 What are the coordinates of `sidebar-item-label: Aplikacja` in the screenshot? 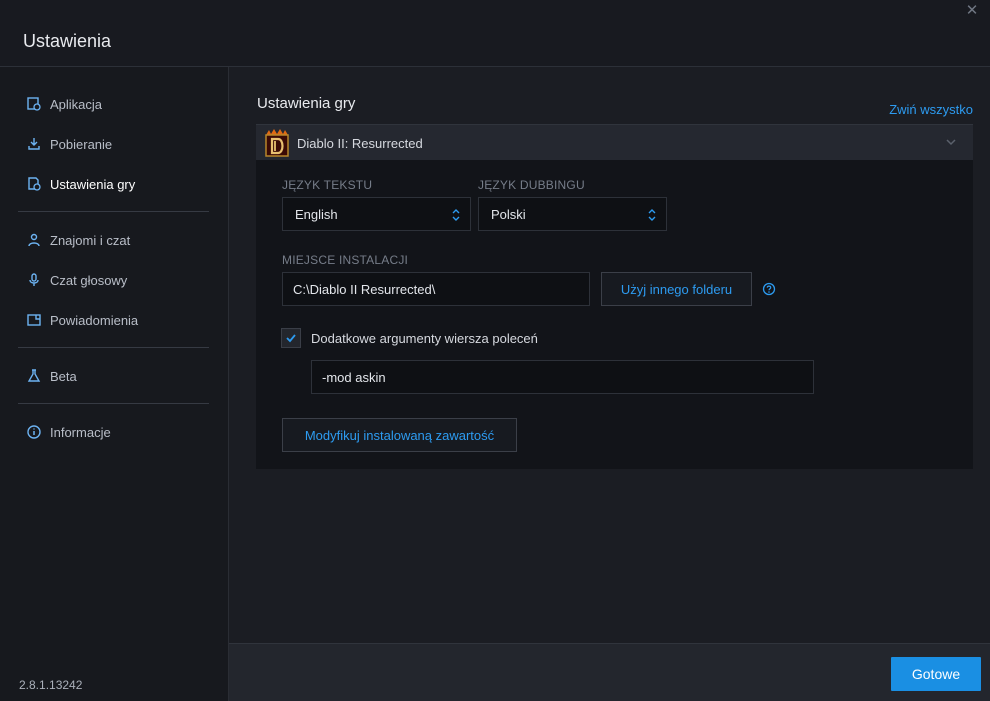 It's located at (76, 104).